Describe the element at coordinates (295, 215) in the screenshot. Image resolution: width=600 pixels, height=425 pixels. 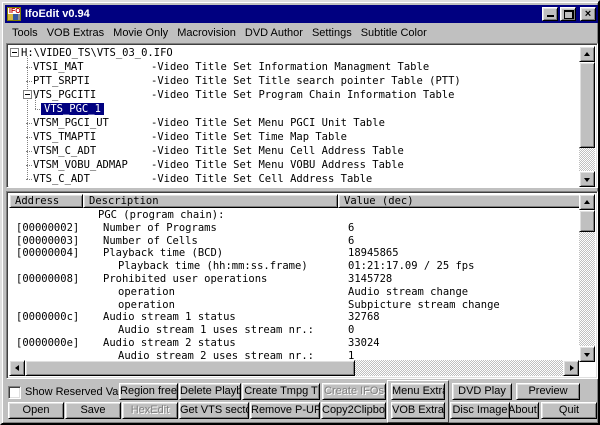
I see `table-row: PGC (program chain):` at that location.